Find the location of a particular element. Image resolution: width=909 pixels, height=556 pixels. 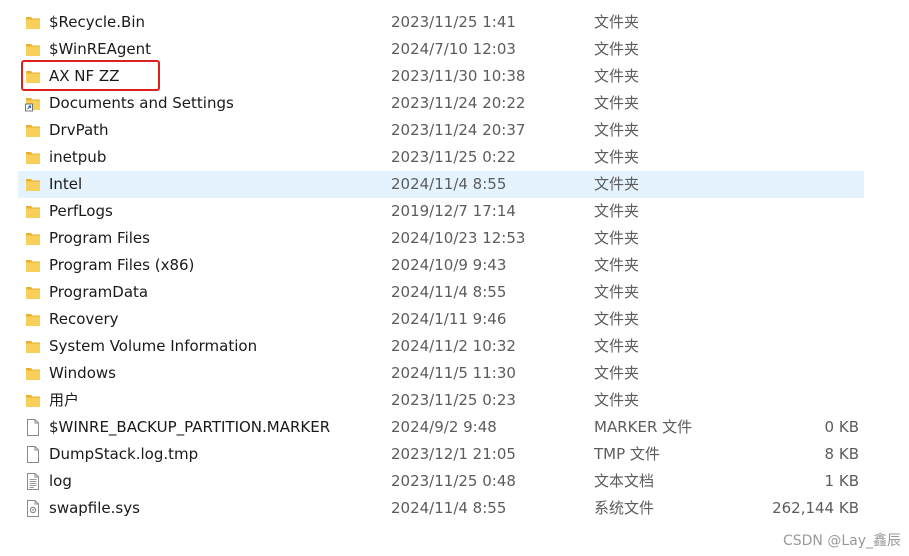

file-row: inetpub 2023/11/25 0:22 文件夹 is located at coordinates (441, 157).